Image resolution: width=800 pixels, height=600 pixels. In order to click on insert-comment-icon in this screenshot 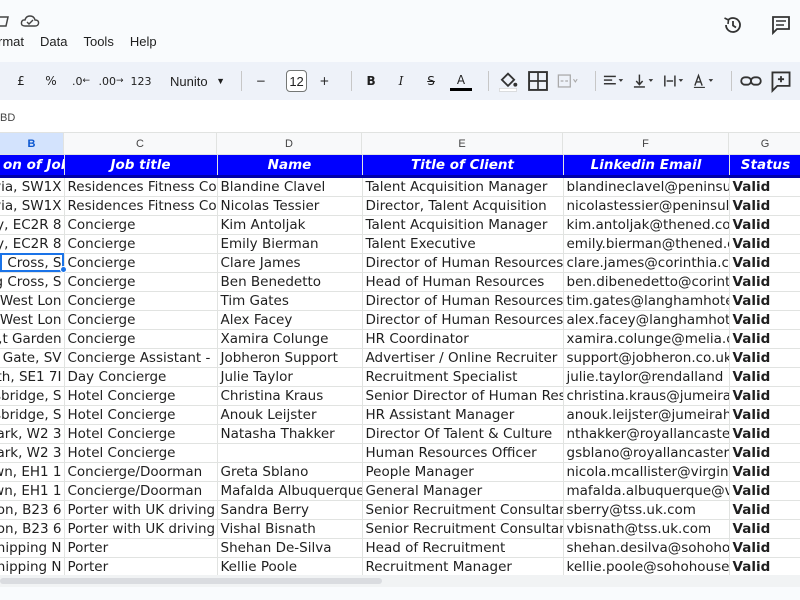, I will do `click(781, 81)`.